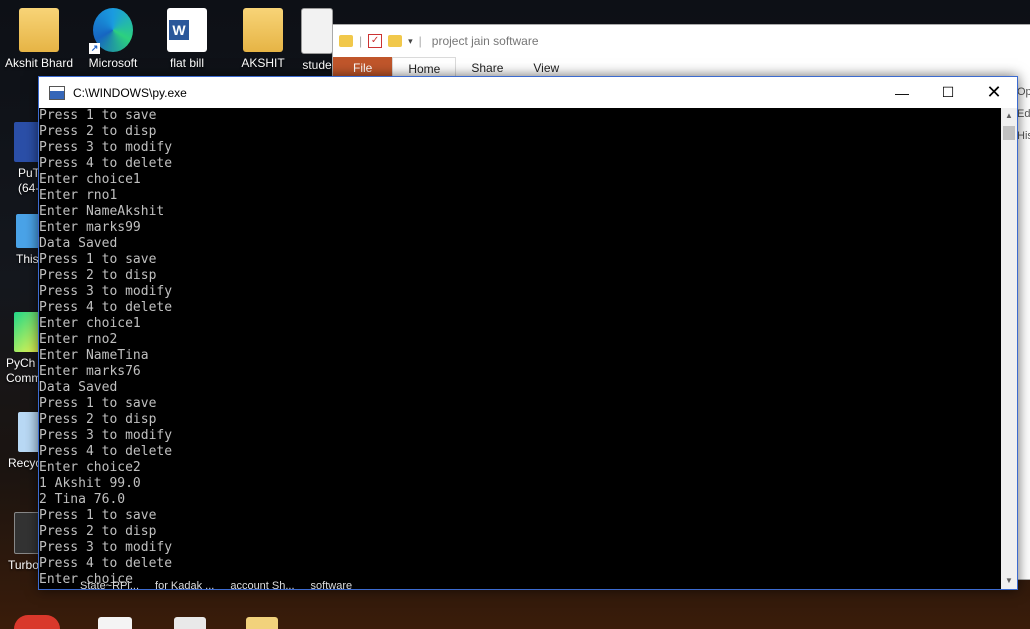 The width and height of the screenshot is (1030, 629). What do you see at coordinates (1009, 116) in the screenshot?
I see `scroll-up-arrow-icon: ▲` at bounding box center [1009, 116].